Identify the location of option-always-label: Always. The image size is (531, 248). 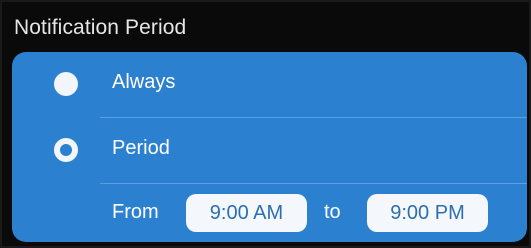
(143, 82).